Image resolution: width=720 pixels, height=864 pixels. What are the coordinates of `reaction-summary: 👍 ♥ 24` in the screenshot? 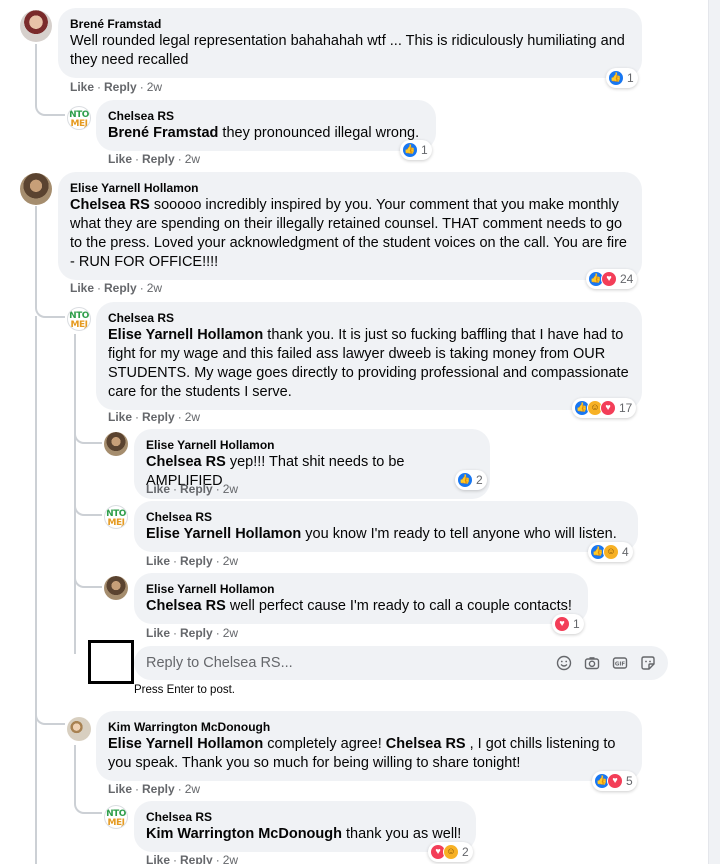 It's located at (612, 279).